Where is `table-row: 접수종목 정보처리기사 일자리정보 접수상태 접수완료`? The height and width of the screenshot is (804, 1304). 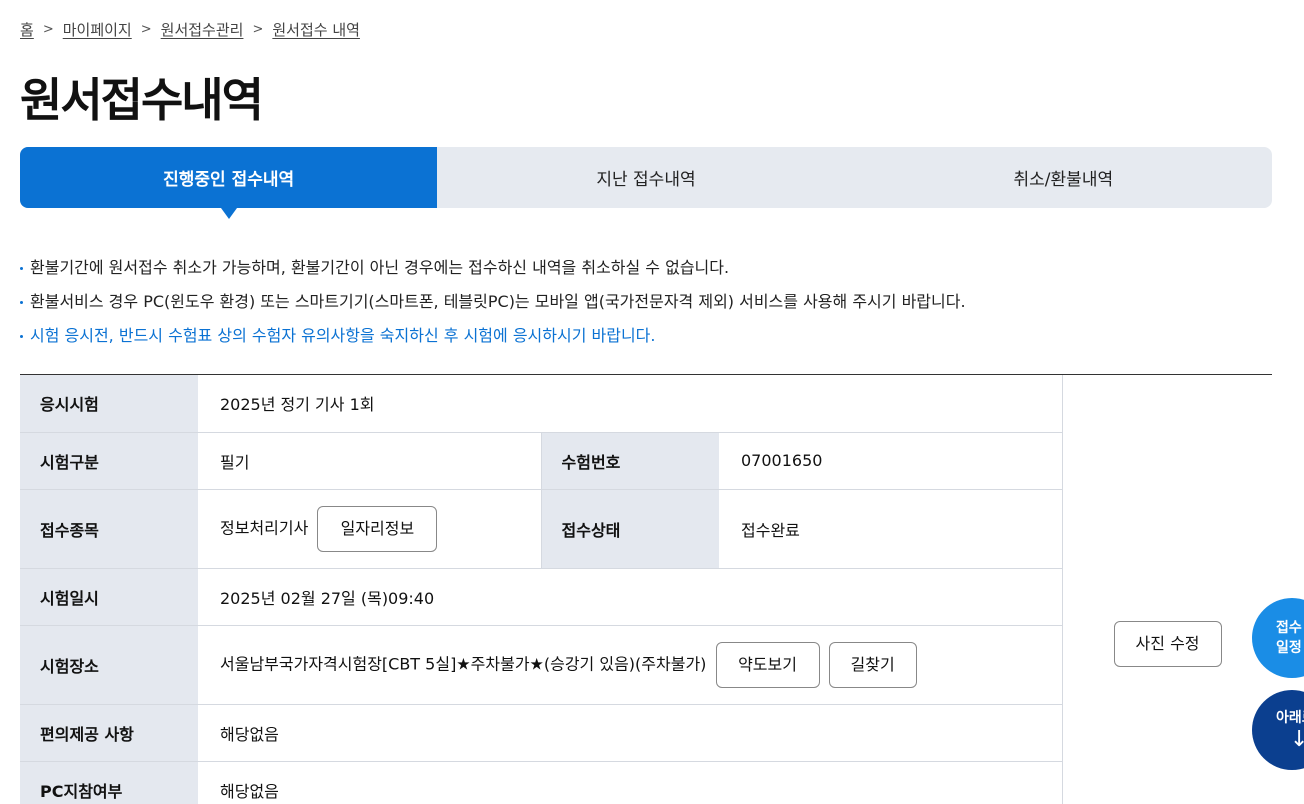
table-row: 접수종목 정보처리기사 일자리정보 접수상태 접수완료 is located at coordinates (541, 529).